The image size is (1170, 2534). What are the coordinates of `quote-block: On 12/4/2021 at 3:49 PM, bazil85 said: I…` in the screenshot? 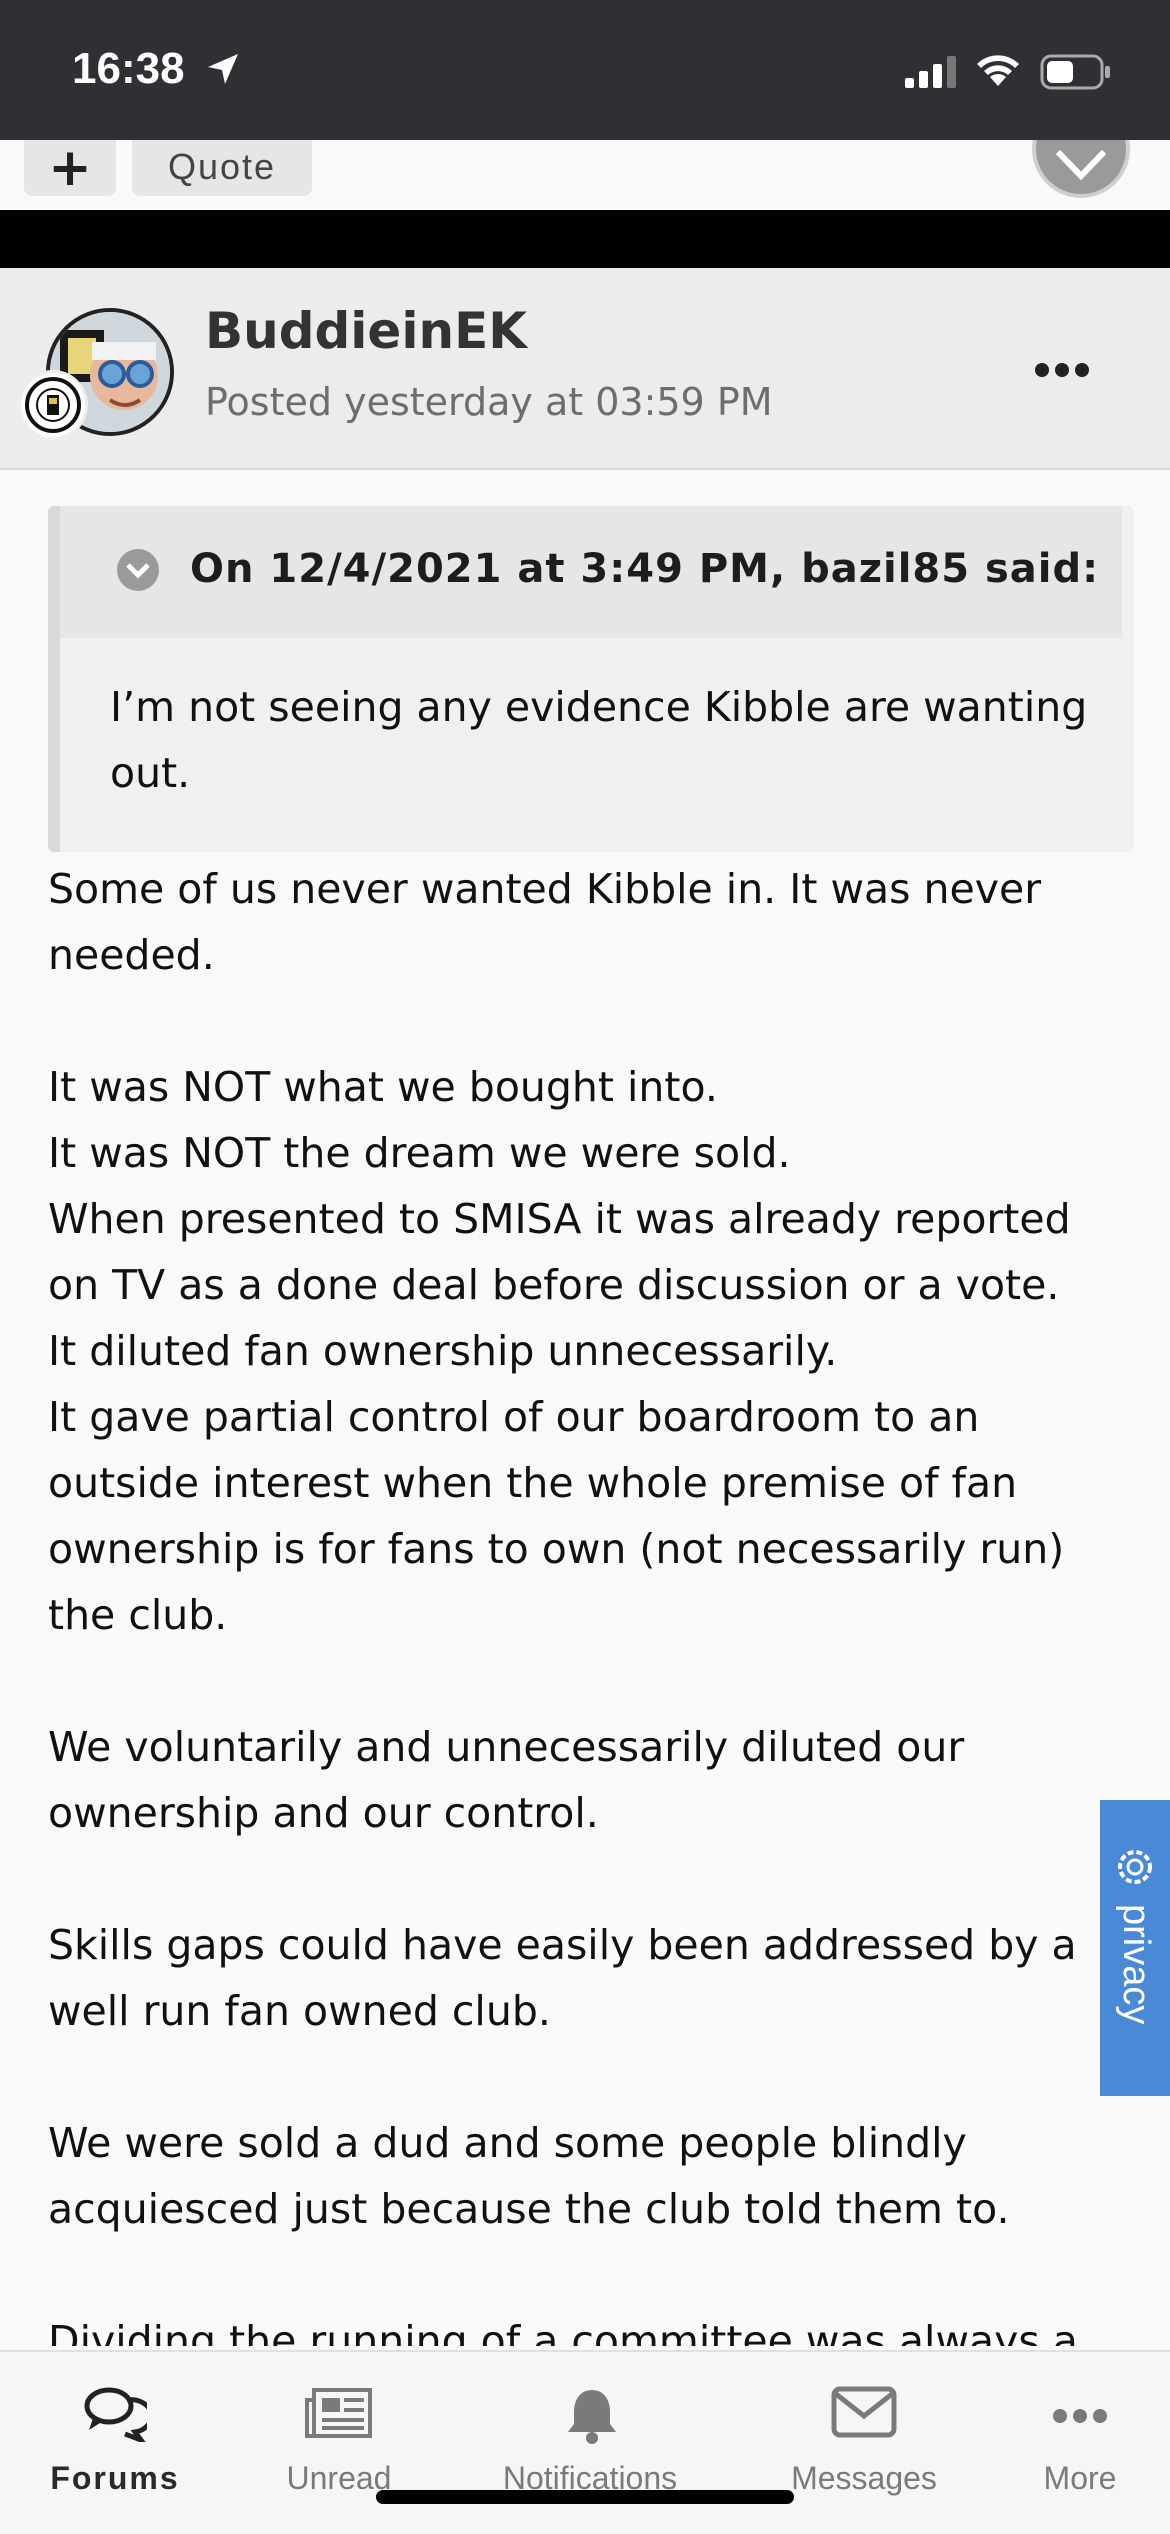 It's located at (591, 679).